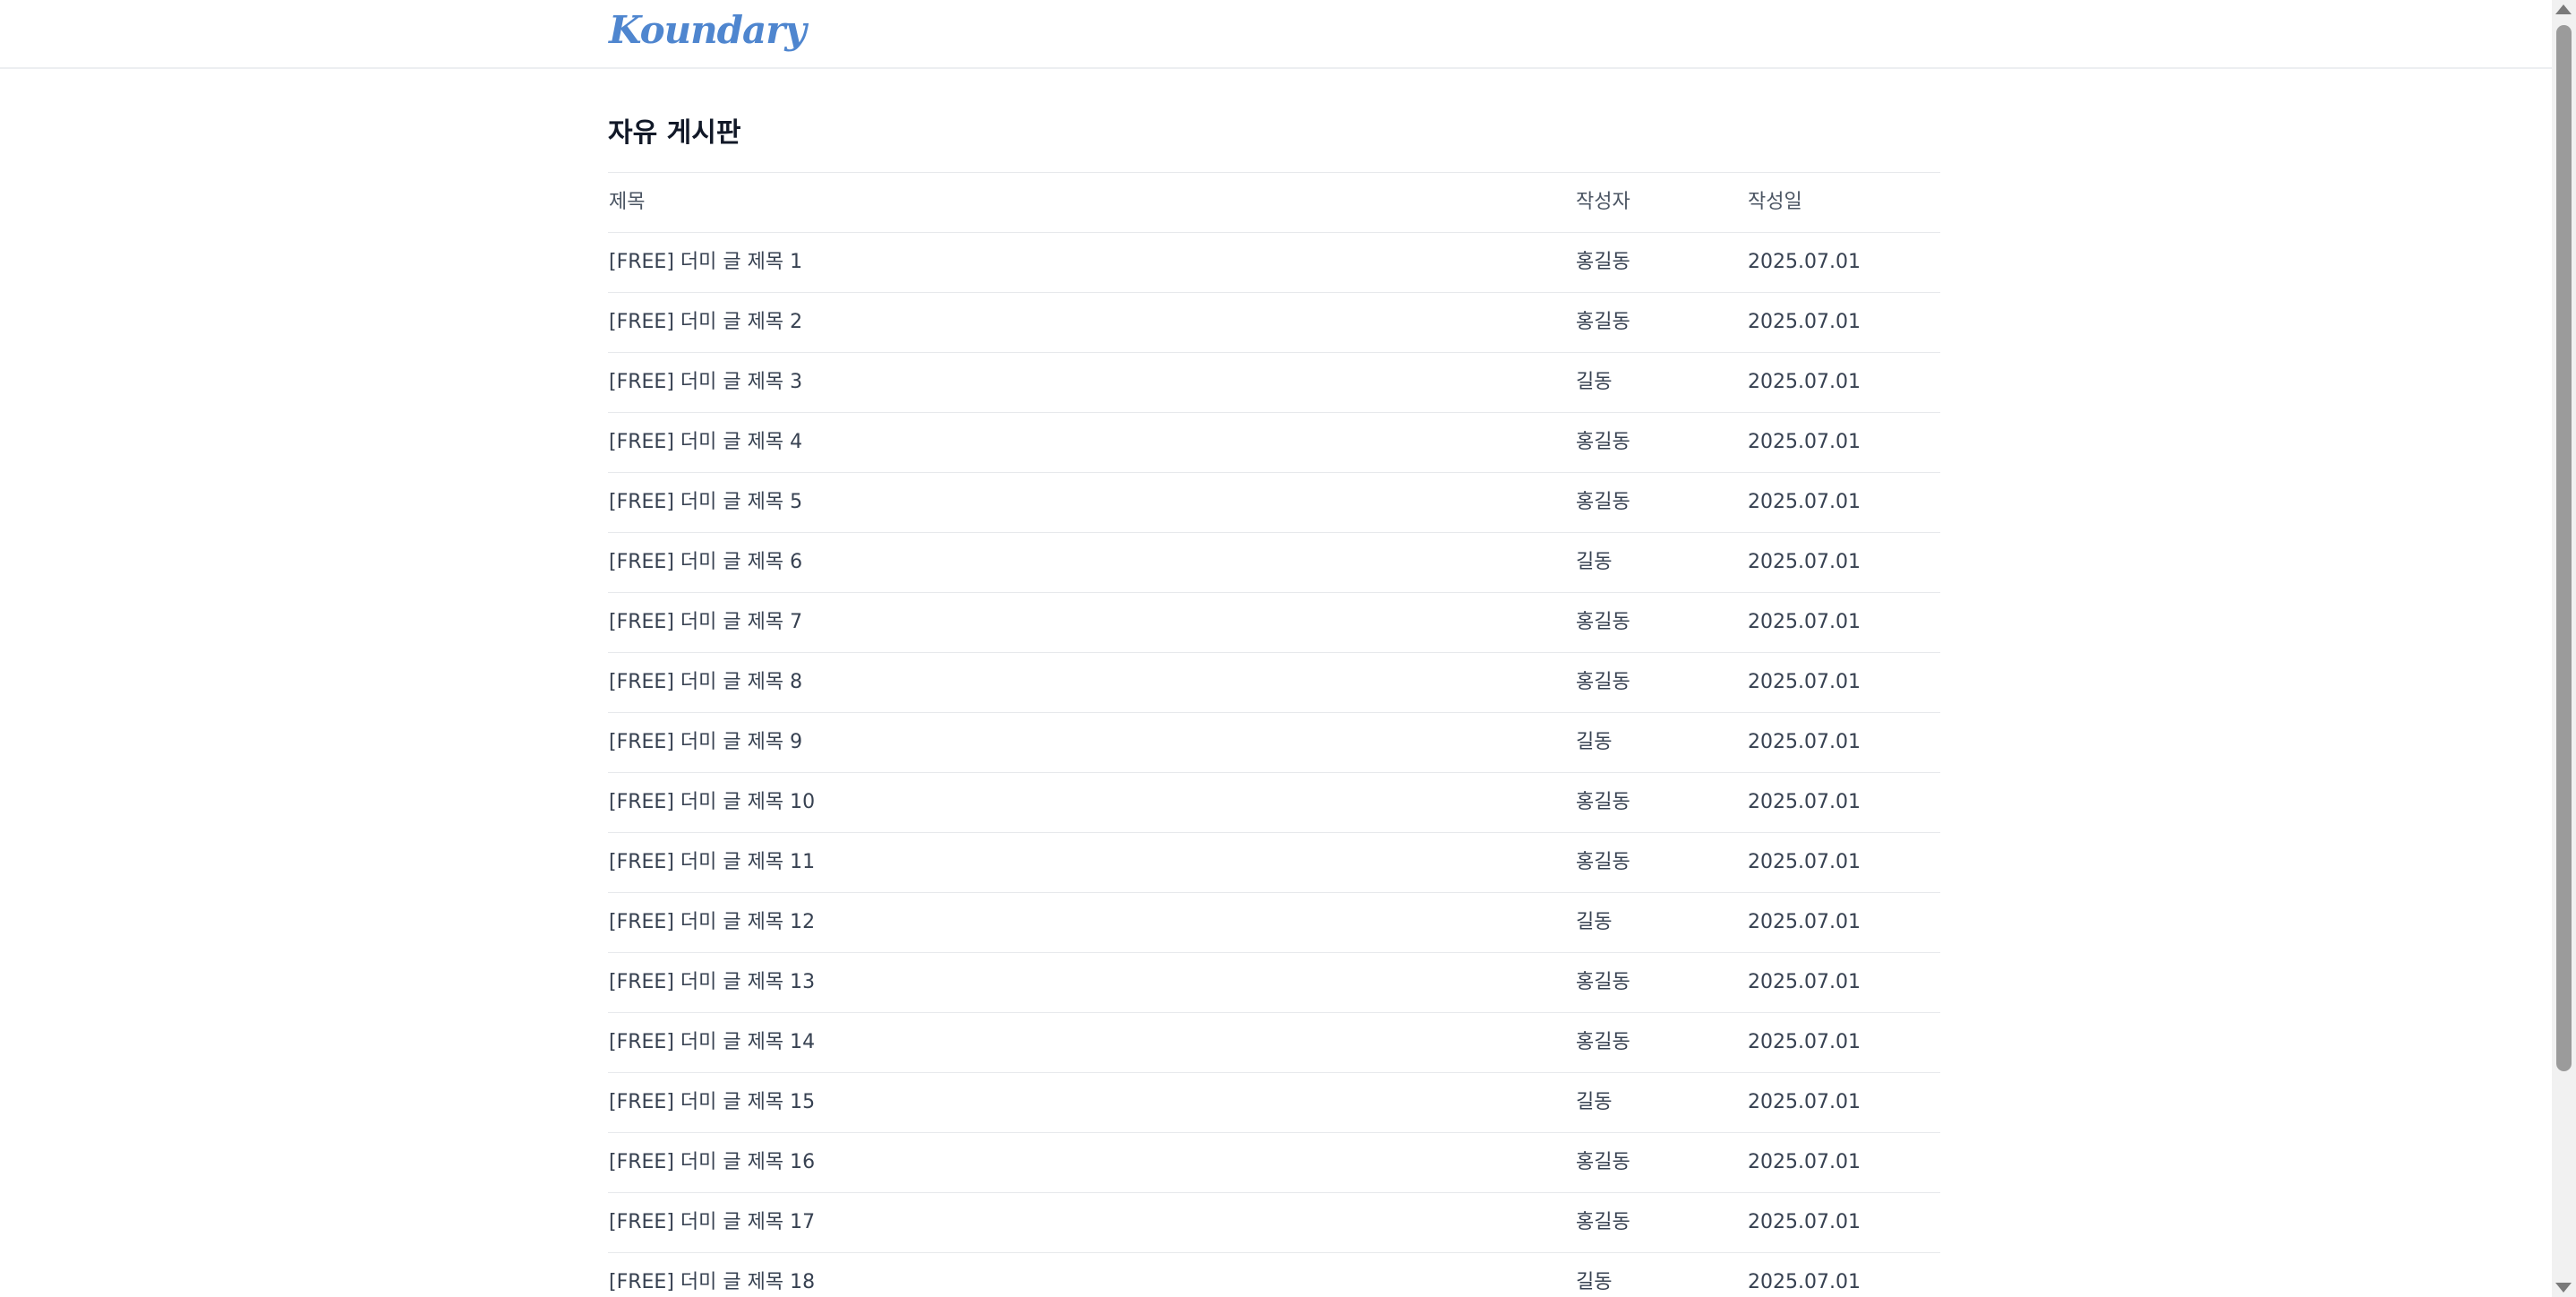 This screenshot has height=1297, width=2576. Describe the element at coordinates (2563, 9) in the screenshot. I see `chevron-up-icon` at that location.